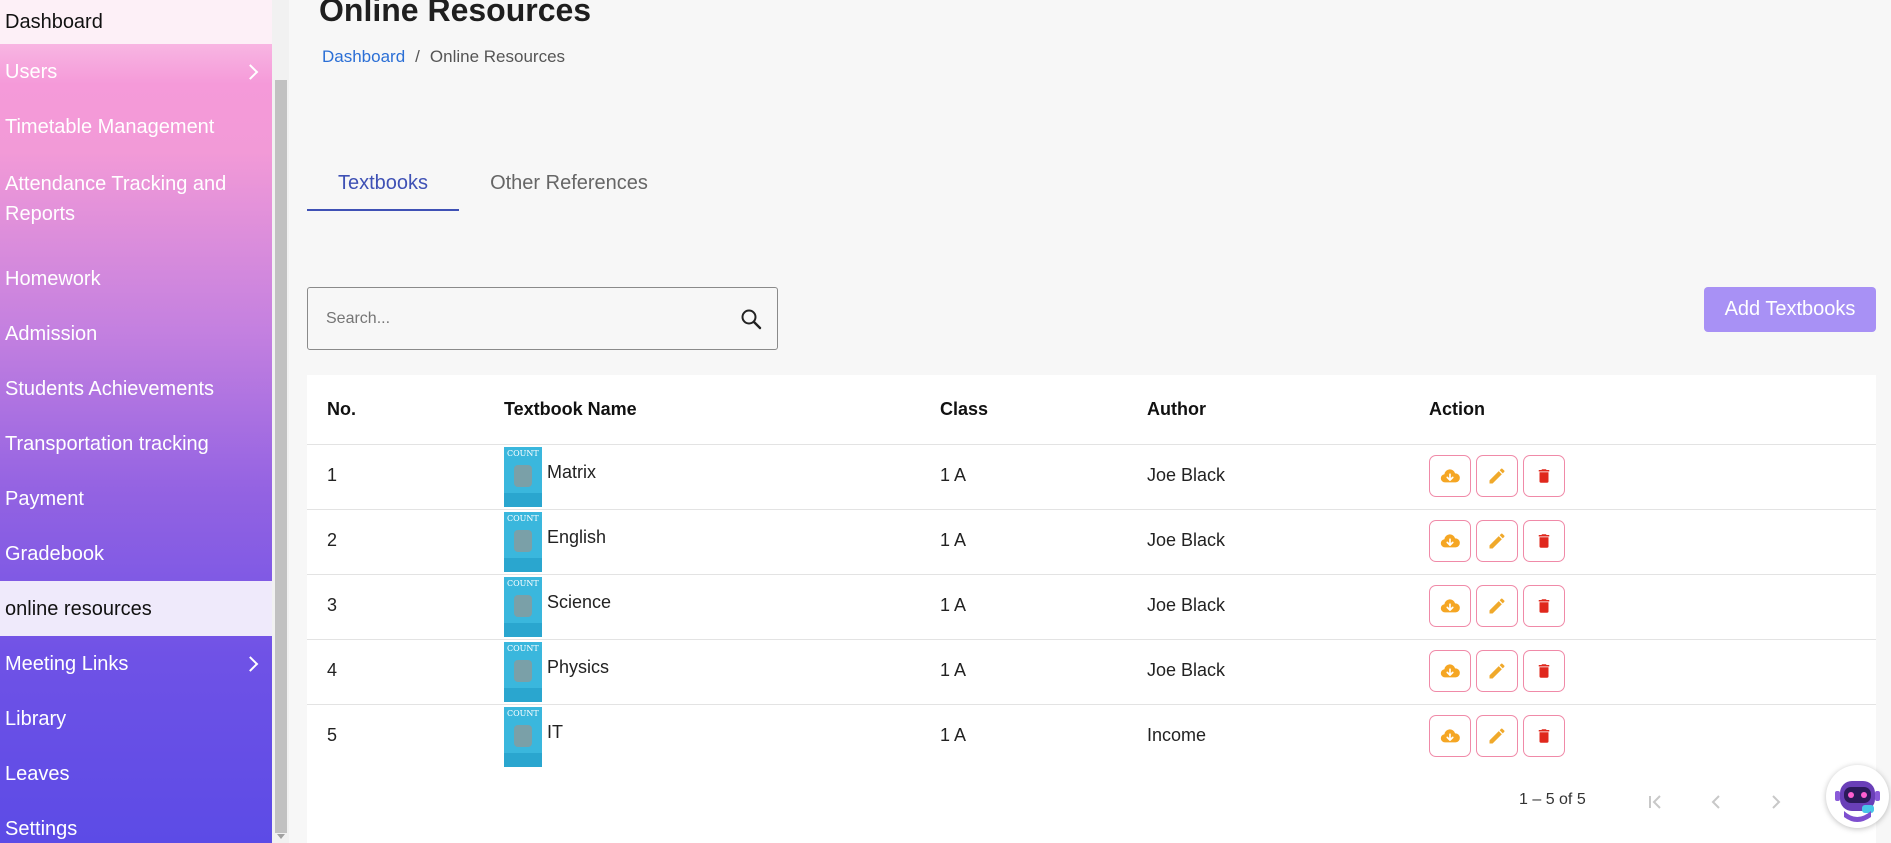 The image size is (1891, 843). What do you see at coordinates (54, 553) in the screenshot?
I see `sidebar-item-label: Gradebook` at bounding box center [54, 553].